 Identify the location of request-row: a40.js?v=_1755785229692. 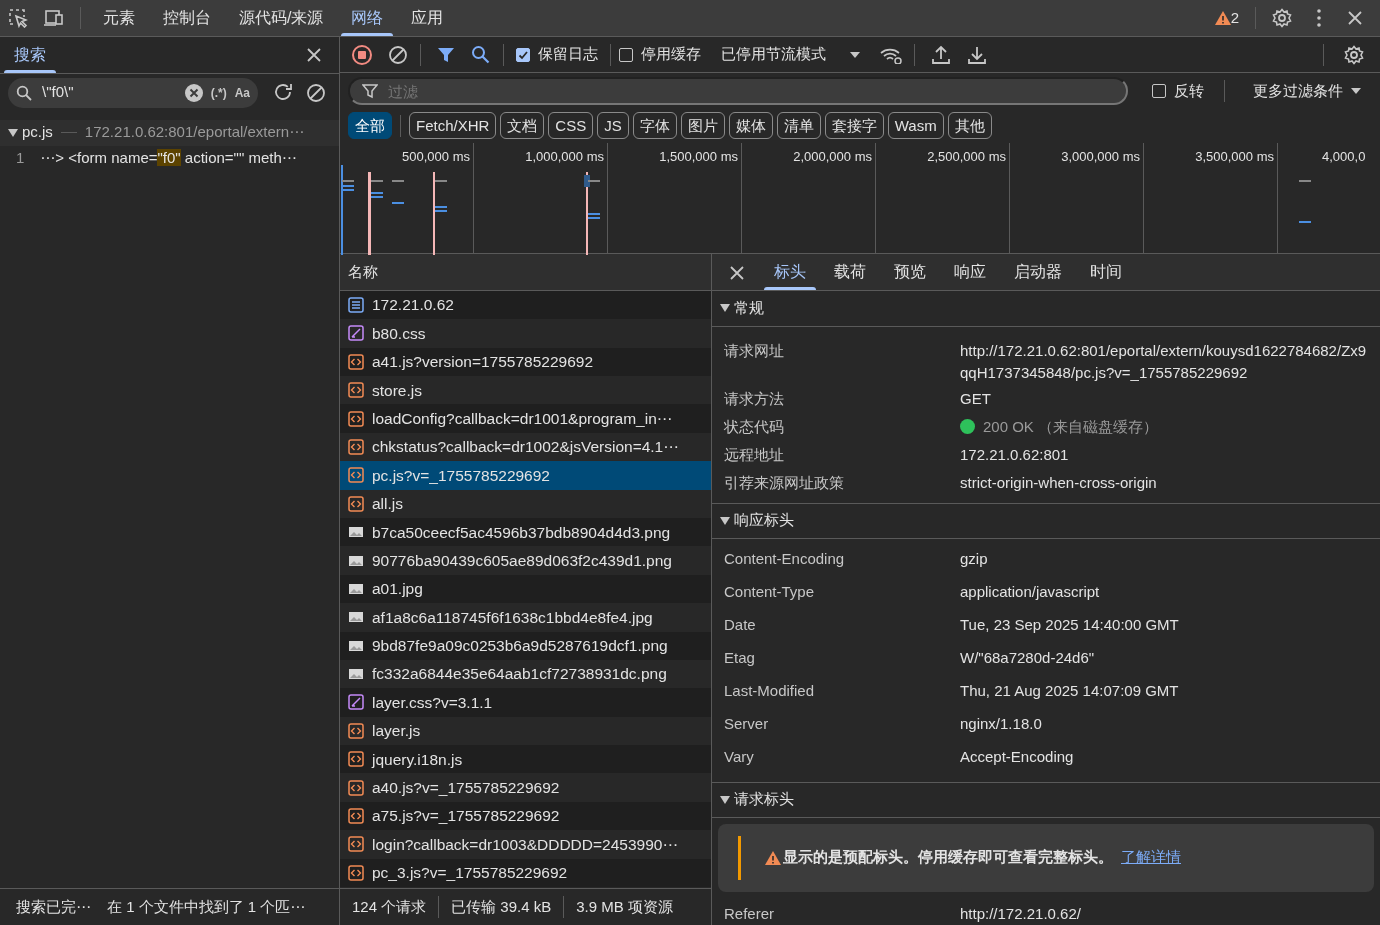
(525, 787).